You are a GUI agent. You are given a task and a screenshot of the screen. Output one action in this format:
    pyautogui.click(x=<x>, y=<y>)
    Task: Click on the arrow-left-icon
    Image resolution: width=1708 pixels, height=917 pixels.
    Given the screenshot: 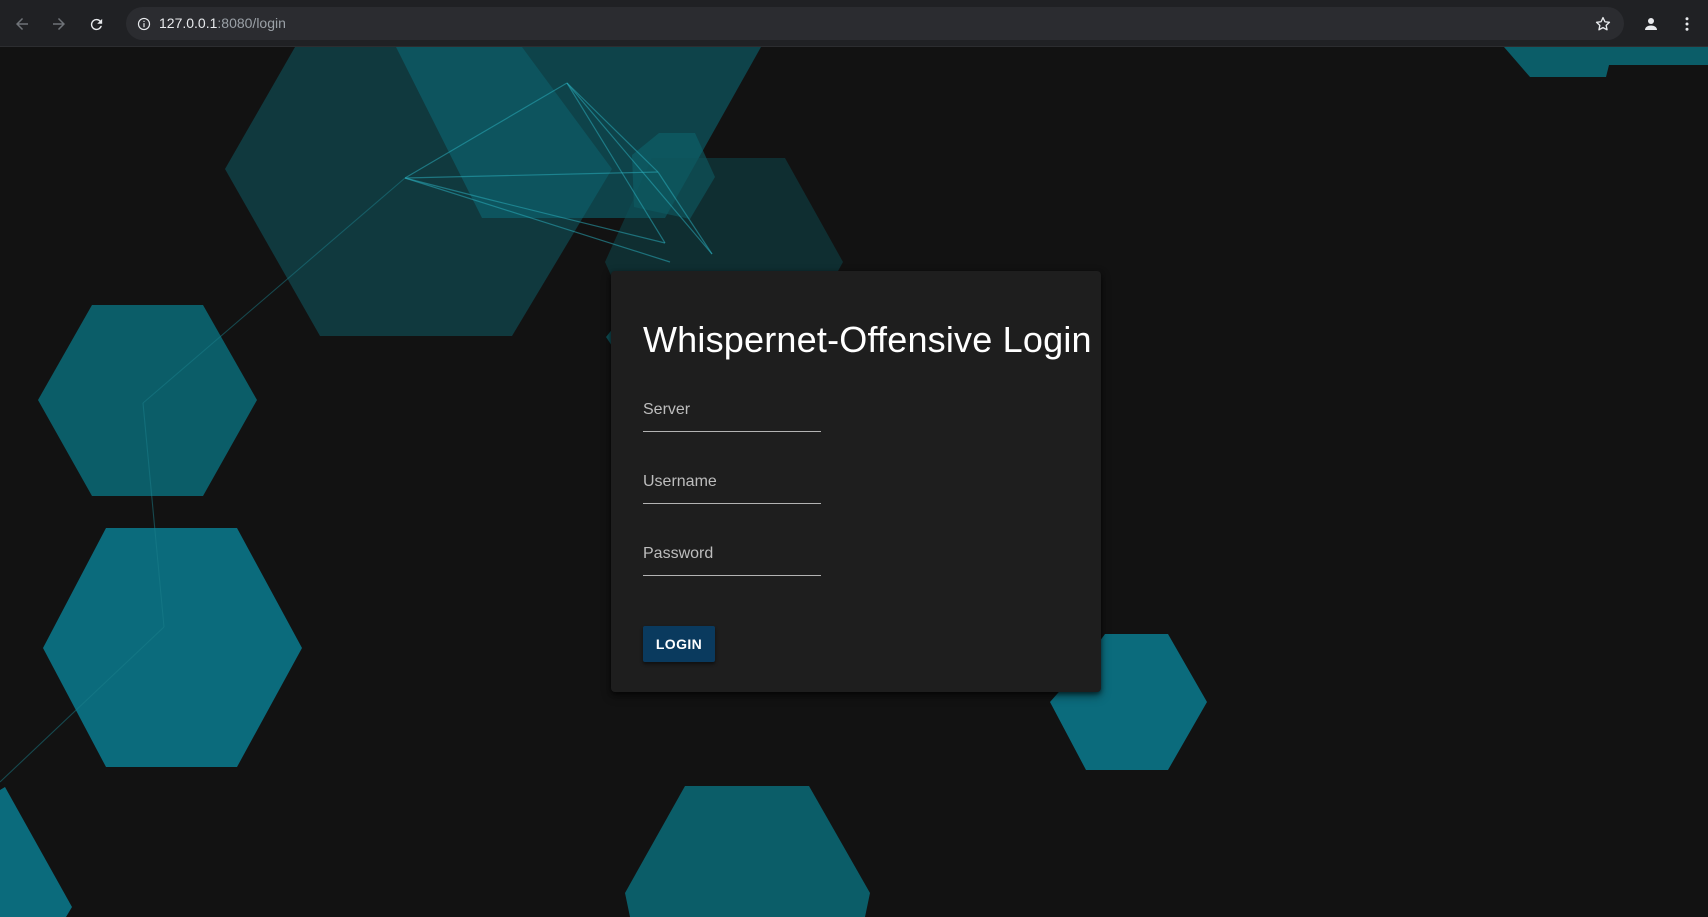 What is the action you would take?
    pyautogui.click(x=22, y=24)
    